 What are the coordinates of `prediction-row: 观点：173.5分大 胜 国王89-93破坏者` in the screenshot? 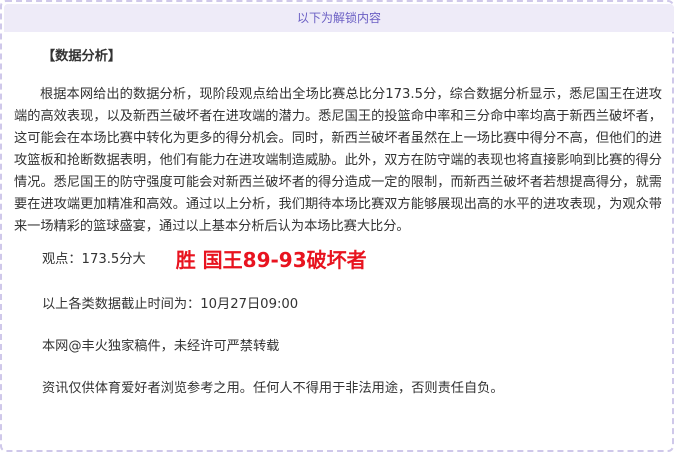 It's located at (338, 260).